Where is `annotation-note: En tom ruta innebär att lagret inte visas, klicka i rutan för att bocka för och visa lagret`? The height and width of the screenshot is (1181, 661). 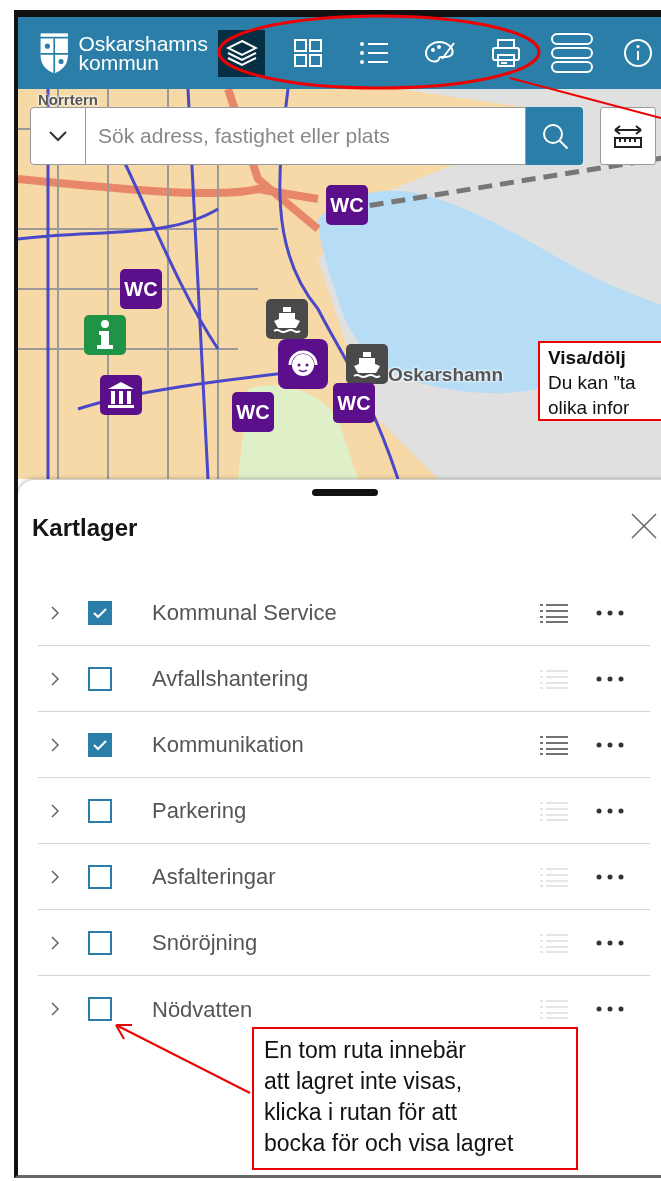 annotation-note: En tom ruta innebär att lagret inte visas, klicka i rutan för att bocka för och visa lagret is located at coordinates (415, 1098).